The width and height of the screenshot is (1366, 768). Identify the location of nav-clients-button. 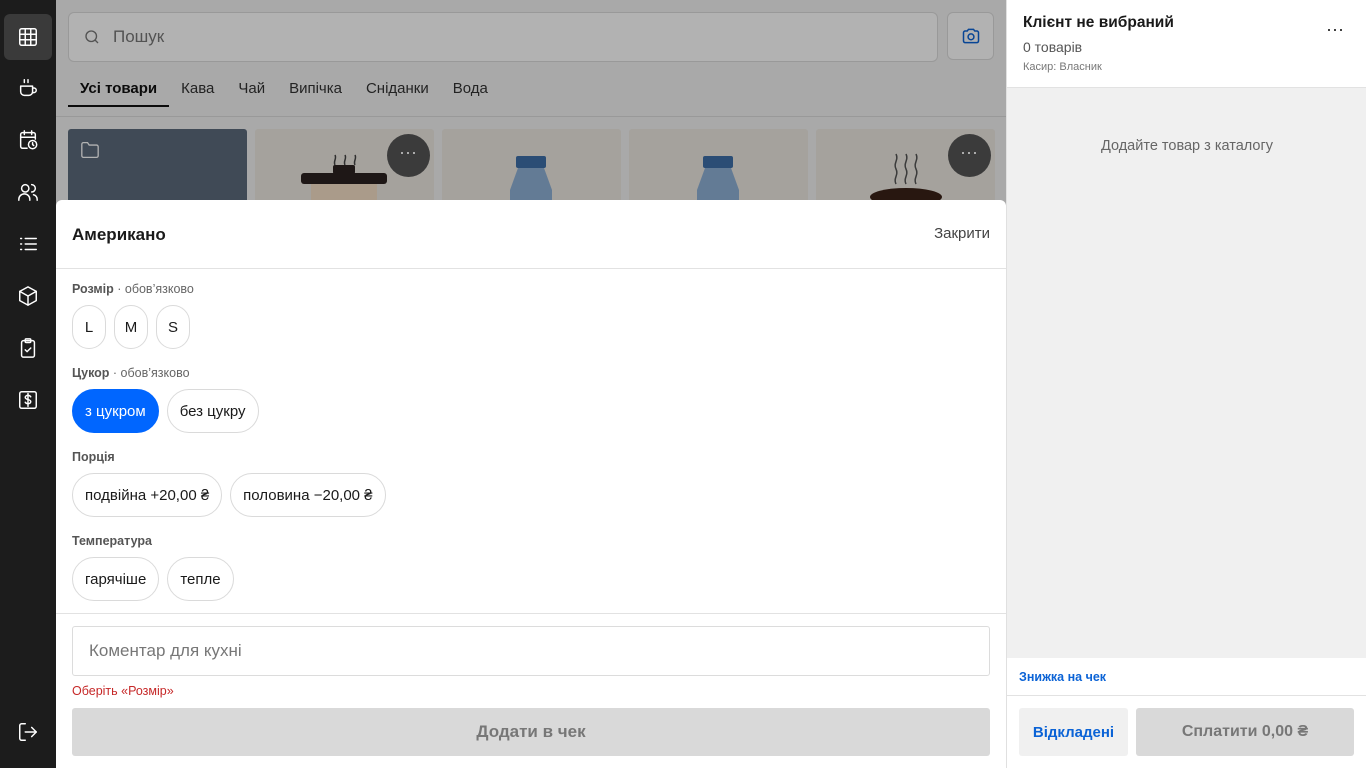
(28, 192).